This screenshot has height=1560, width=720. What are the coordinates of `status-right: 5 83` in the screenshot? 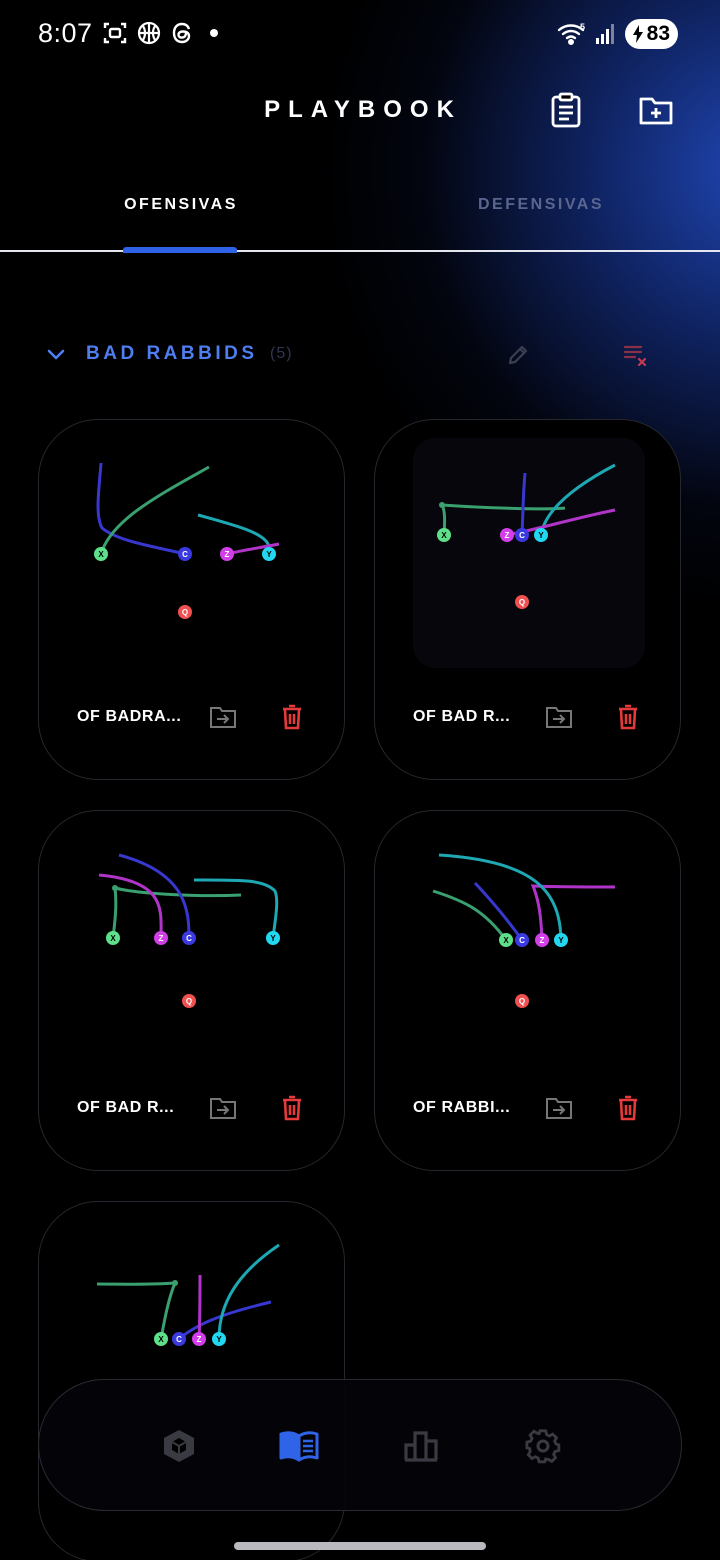 It's located at (617, 34).